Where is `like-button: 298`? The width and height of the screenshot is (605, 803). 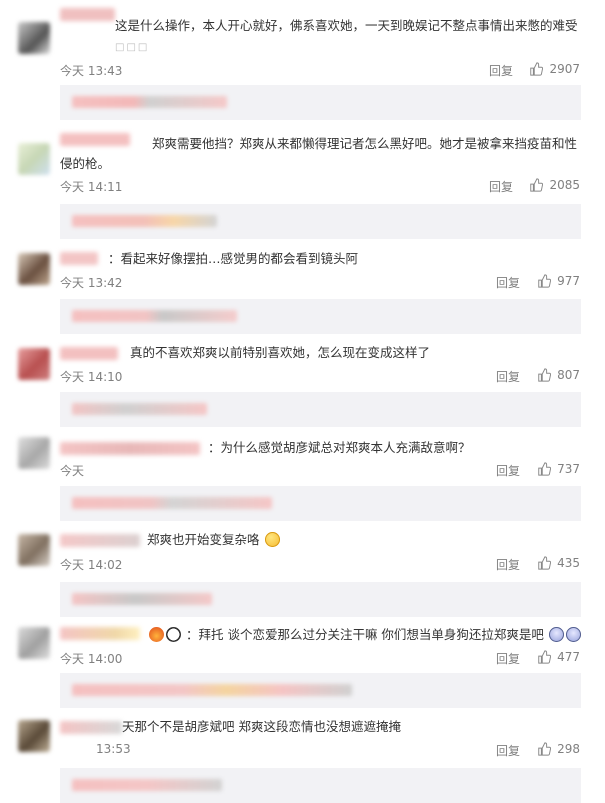
like-button: 298 is located at coordinates (558, 749).